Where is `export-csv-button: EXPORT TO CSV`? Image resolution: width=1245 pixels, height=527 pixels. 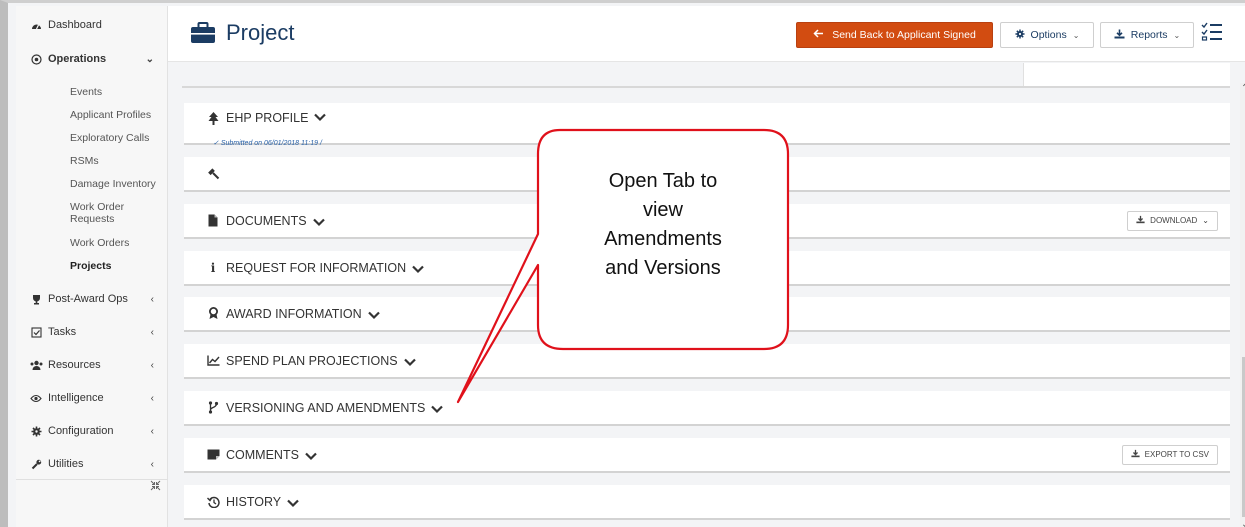 export-csv-button: EXPORT TO CSV is located at coordinates (1169, 454).